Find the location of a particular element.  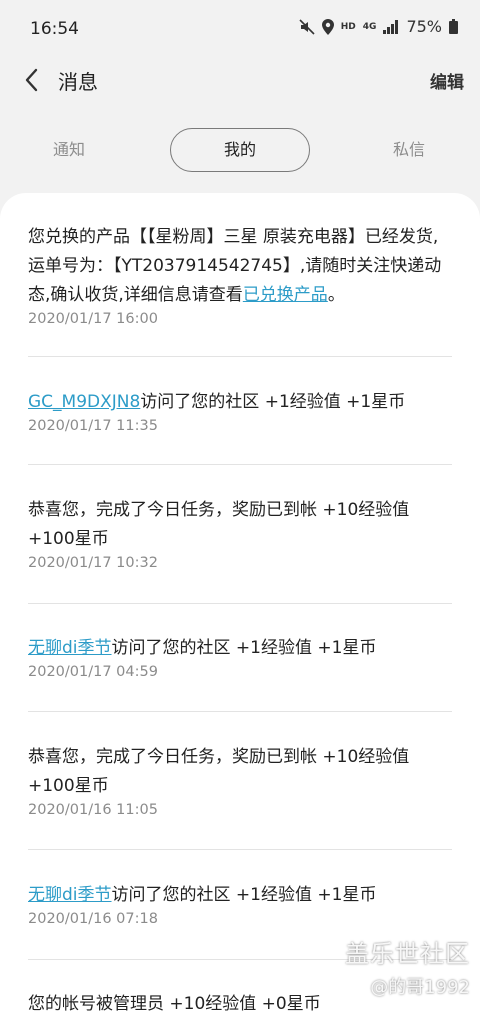

message-time: 2020/01/16 11:05 is located at coordinates (93, 810).